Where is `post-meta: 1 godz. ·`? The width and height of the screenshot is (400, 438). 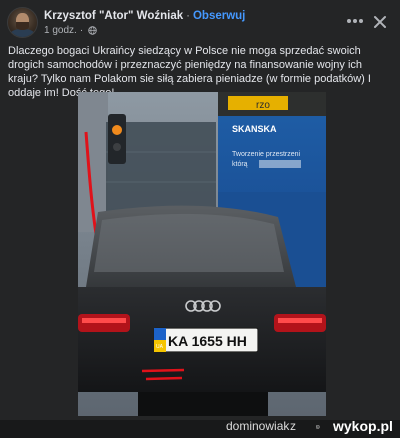 post-meta: 1 godz. · is located at coordinates (70, 30).